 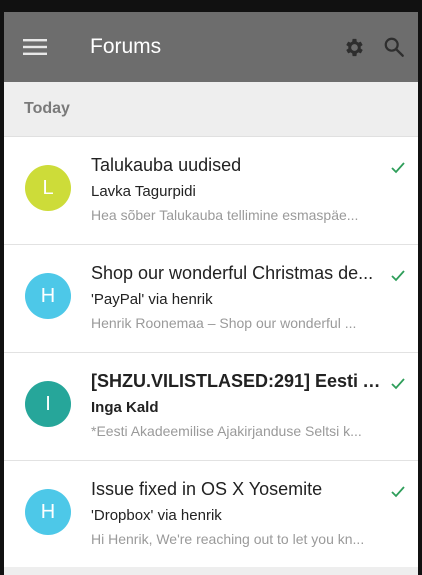 I want to click on gear-icon, so click(x=354, y=47).